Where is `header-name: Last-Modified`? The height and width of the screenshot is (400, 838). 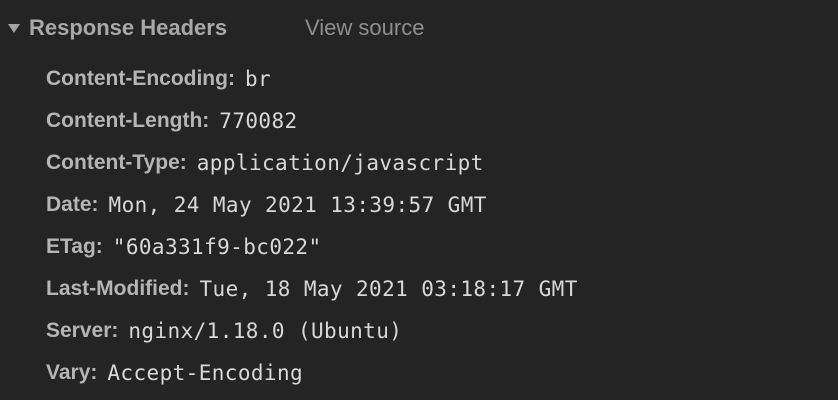
header-name: Last-Modified is located at coordinates (114, 288).